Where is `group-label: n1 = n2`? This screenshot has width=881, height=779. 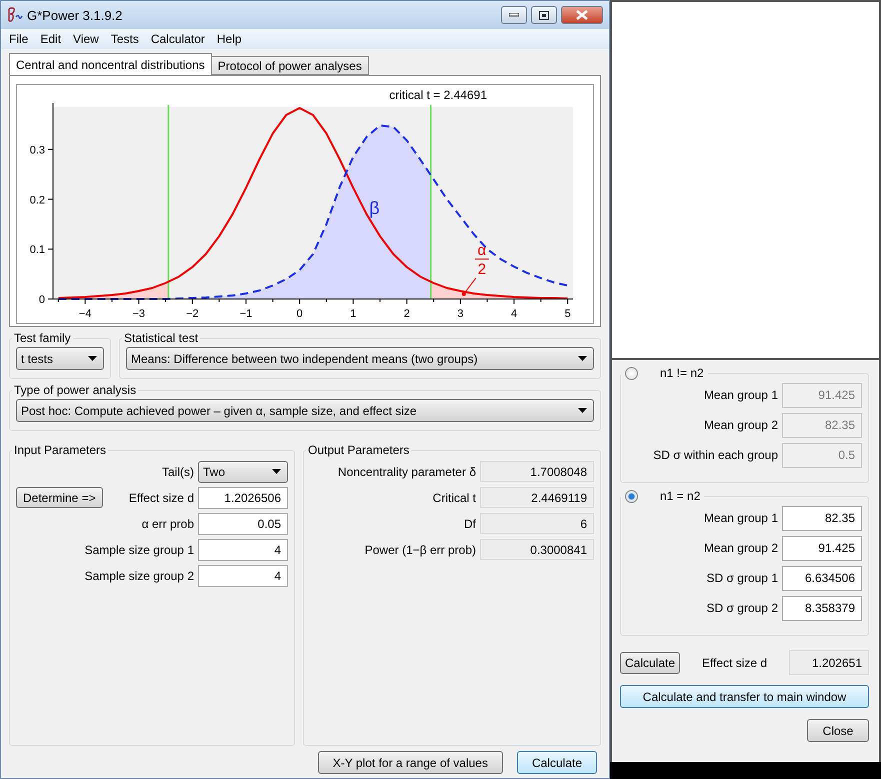 group-label: n1 = n2 is located at coordinates (680, 496).